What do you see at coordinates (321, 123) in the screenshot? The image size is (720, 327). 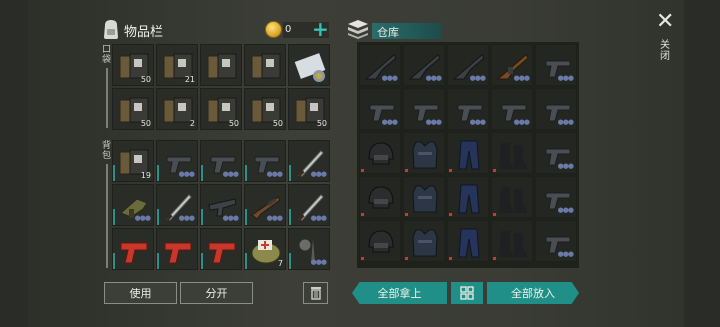 I see `item-count: 50` at bounding box center [321, 123].